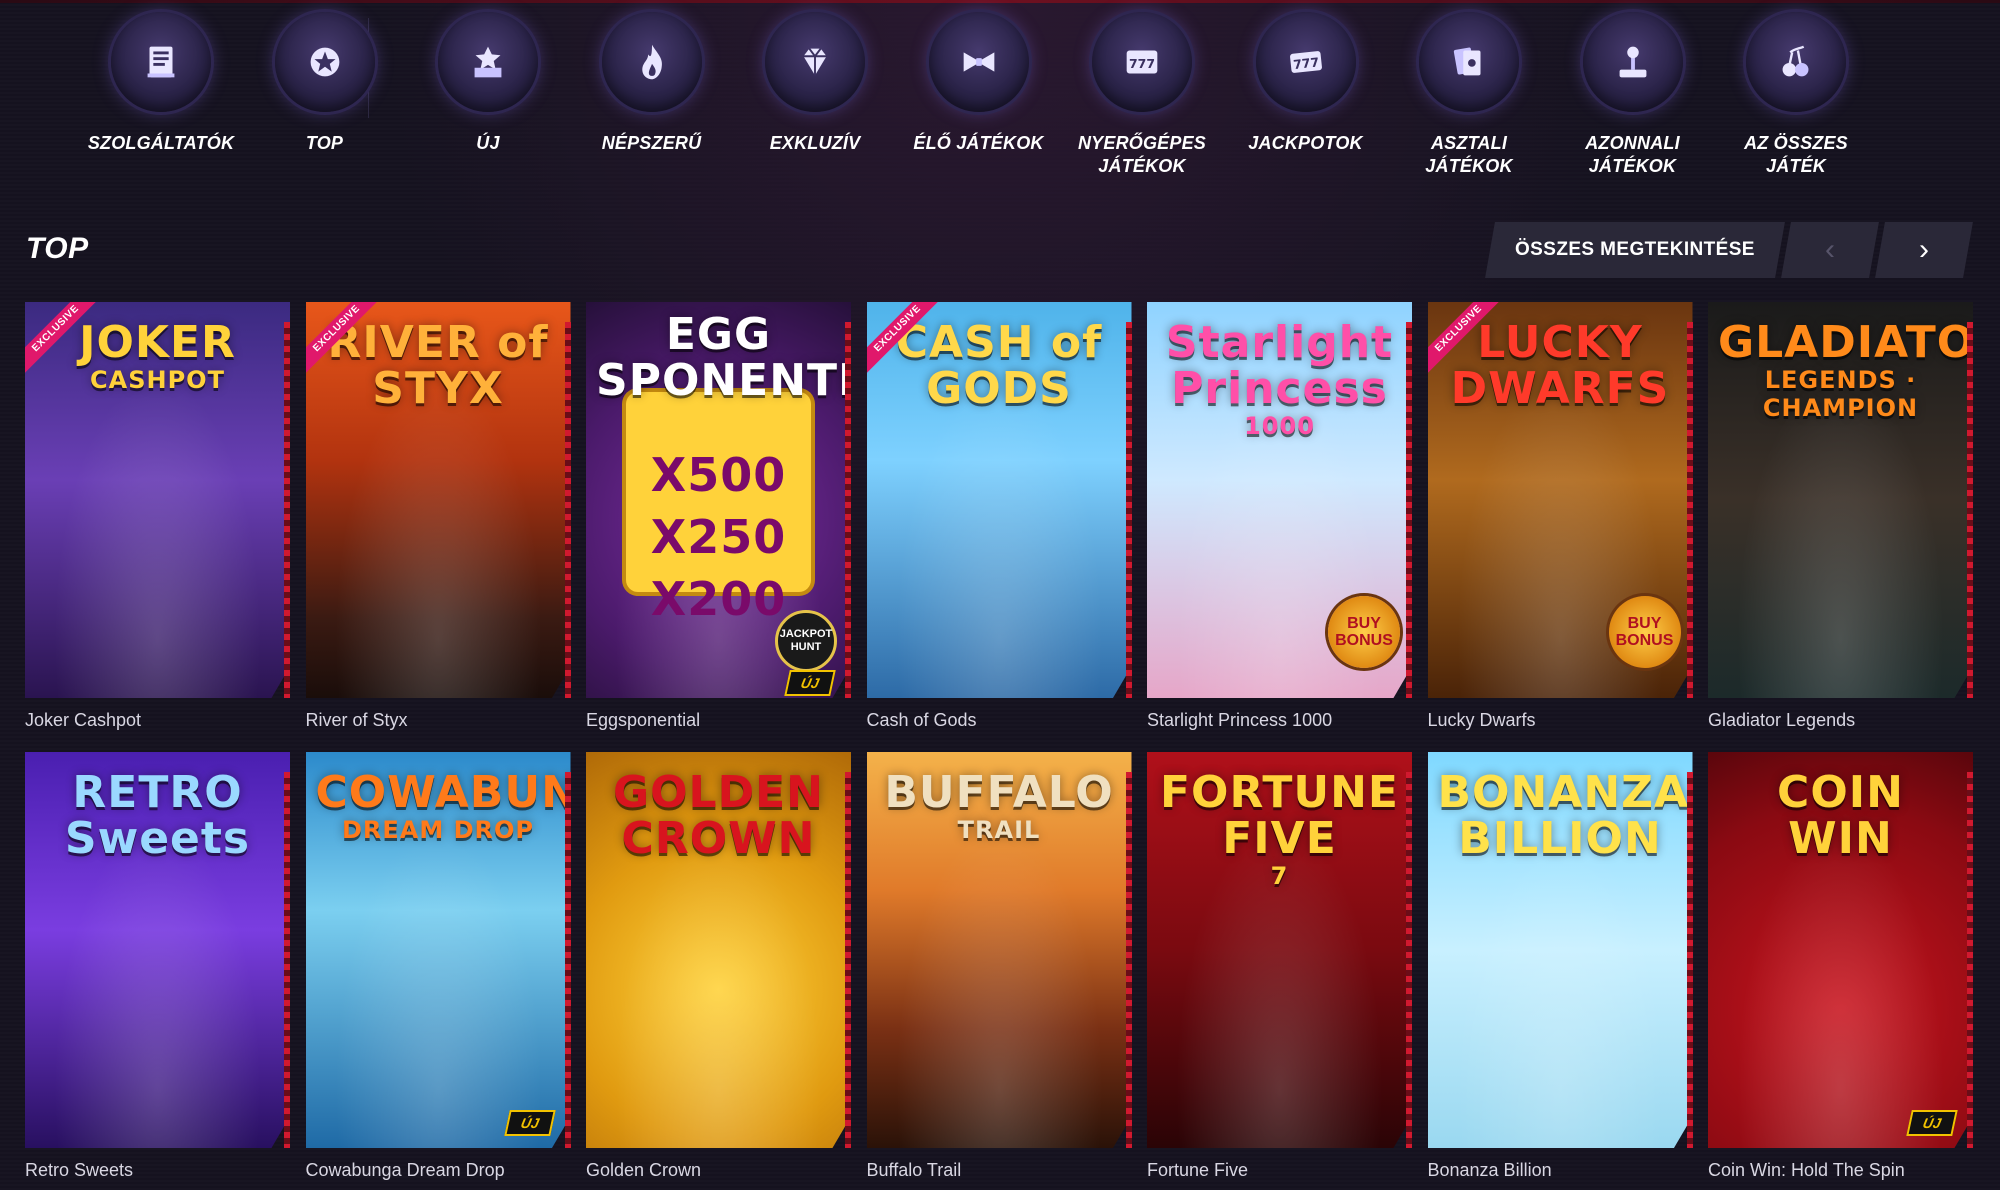  What do you see at coordinates (325, 98) in the screenshot?
I see `category-star-badge: TOP` at bounding box center [325, 98].